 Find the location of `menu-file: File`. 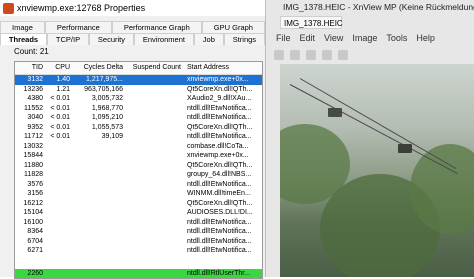

menu-file: File is located at coordinates (283, 38).